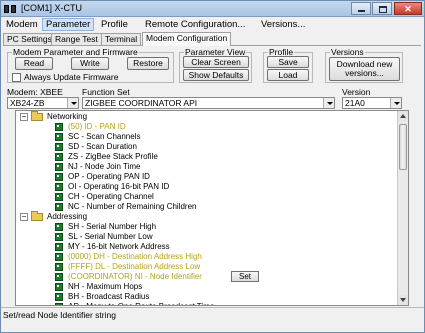  What do you see at coordinates (216, 75) in the screenshot?
I see `show-defaults-button: Show Defaults` at bounding box center [216, 75].